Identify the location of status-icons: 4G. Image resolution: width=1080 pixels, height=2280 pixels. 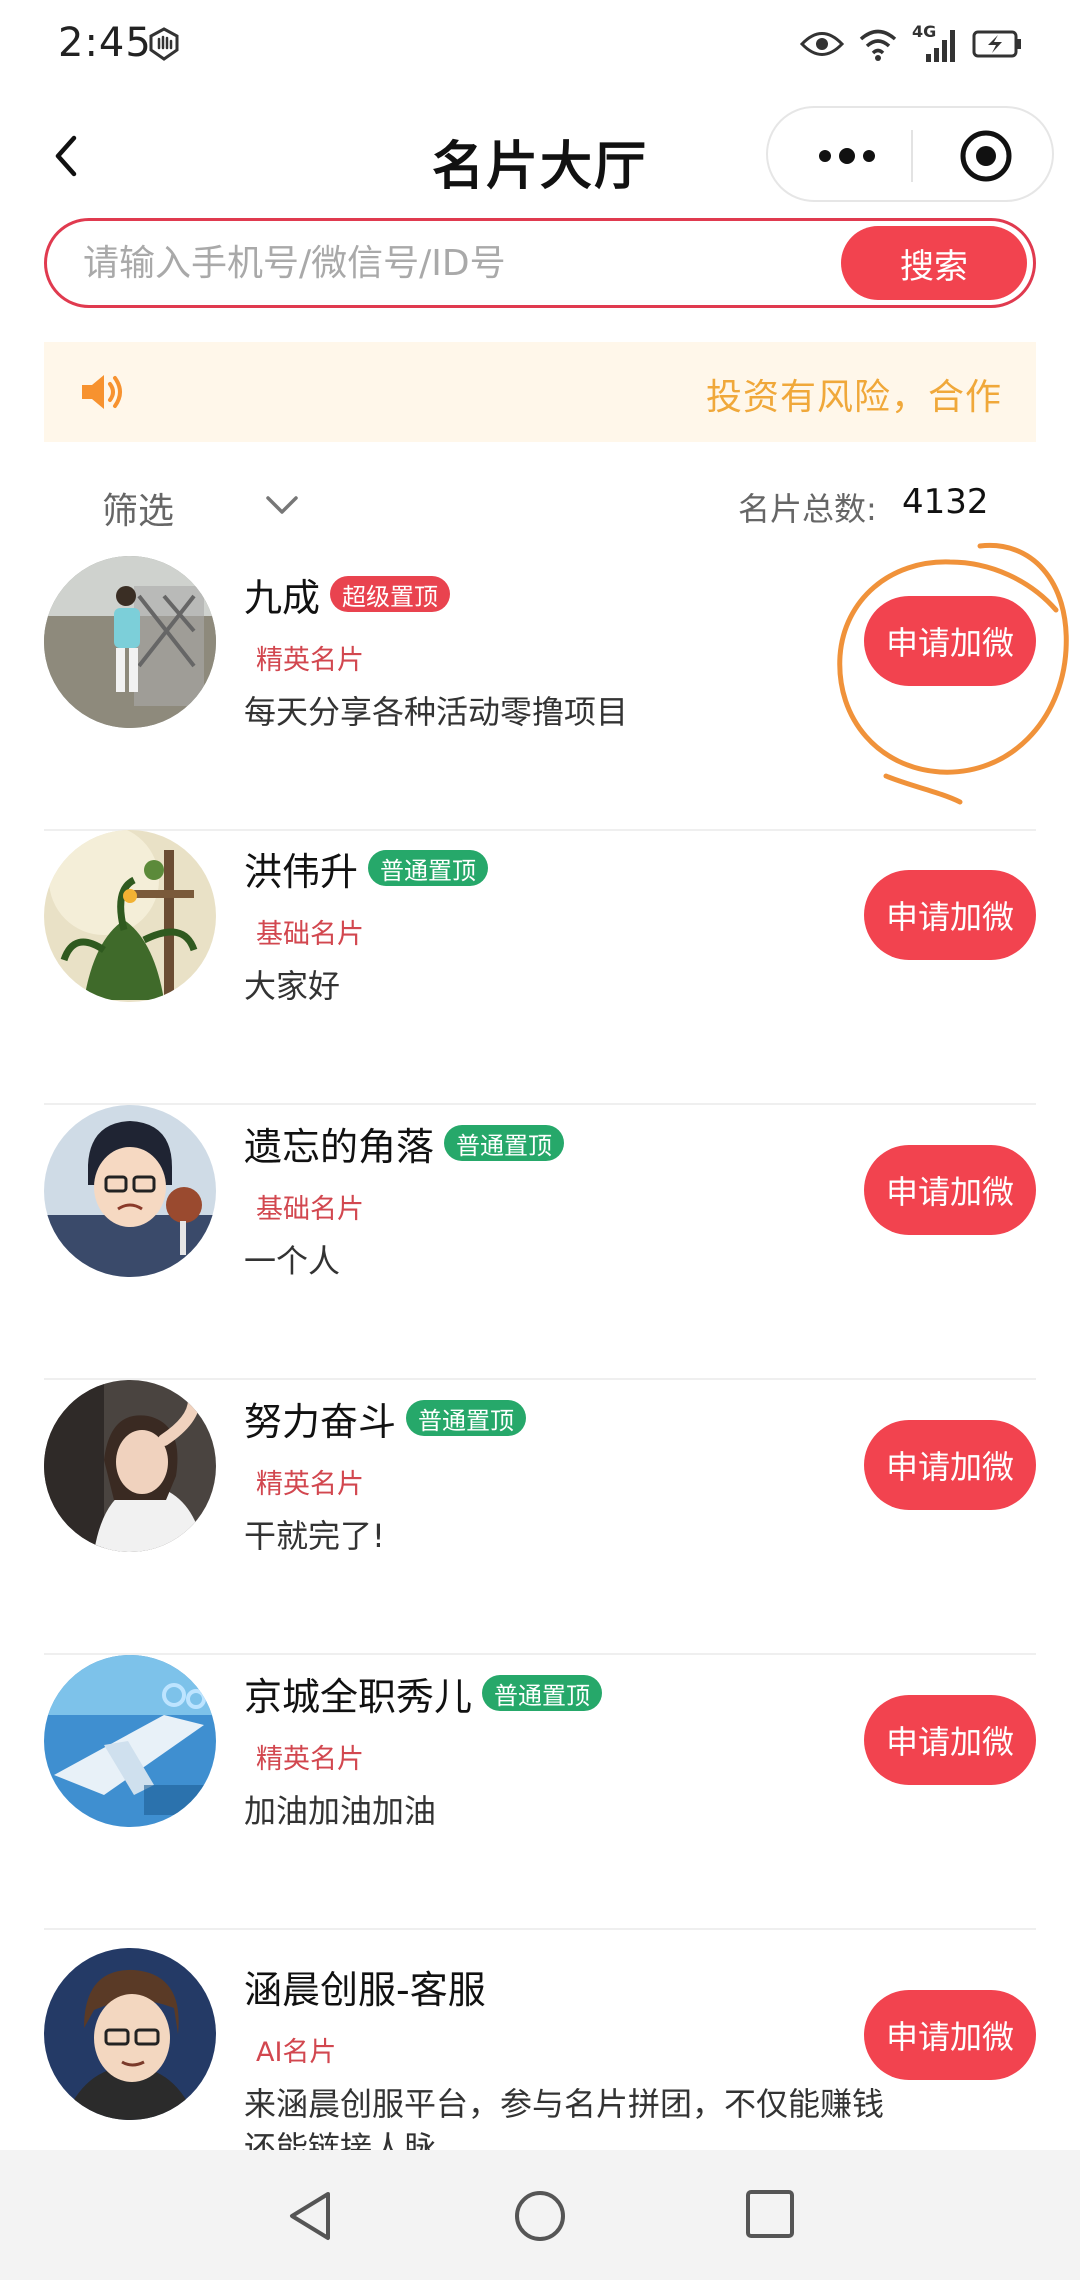
(911, 44).